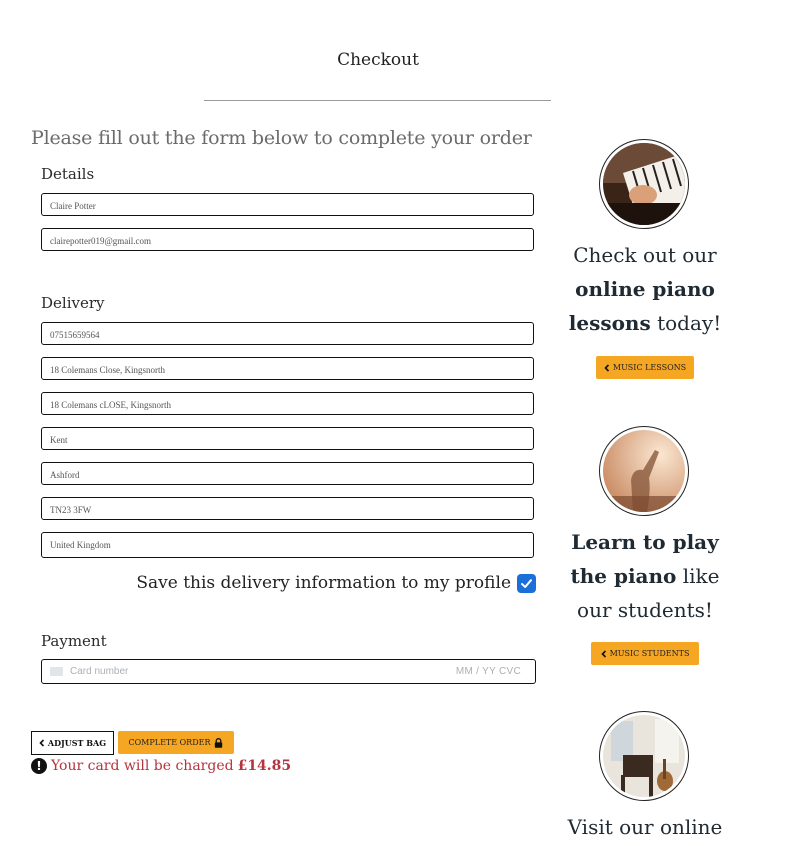  I want to click on promo-store-text: Visit our online, so click(645, 827).